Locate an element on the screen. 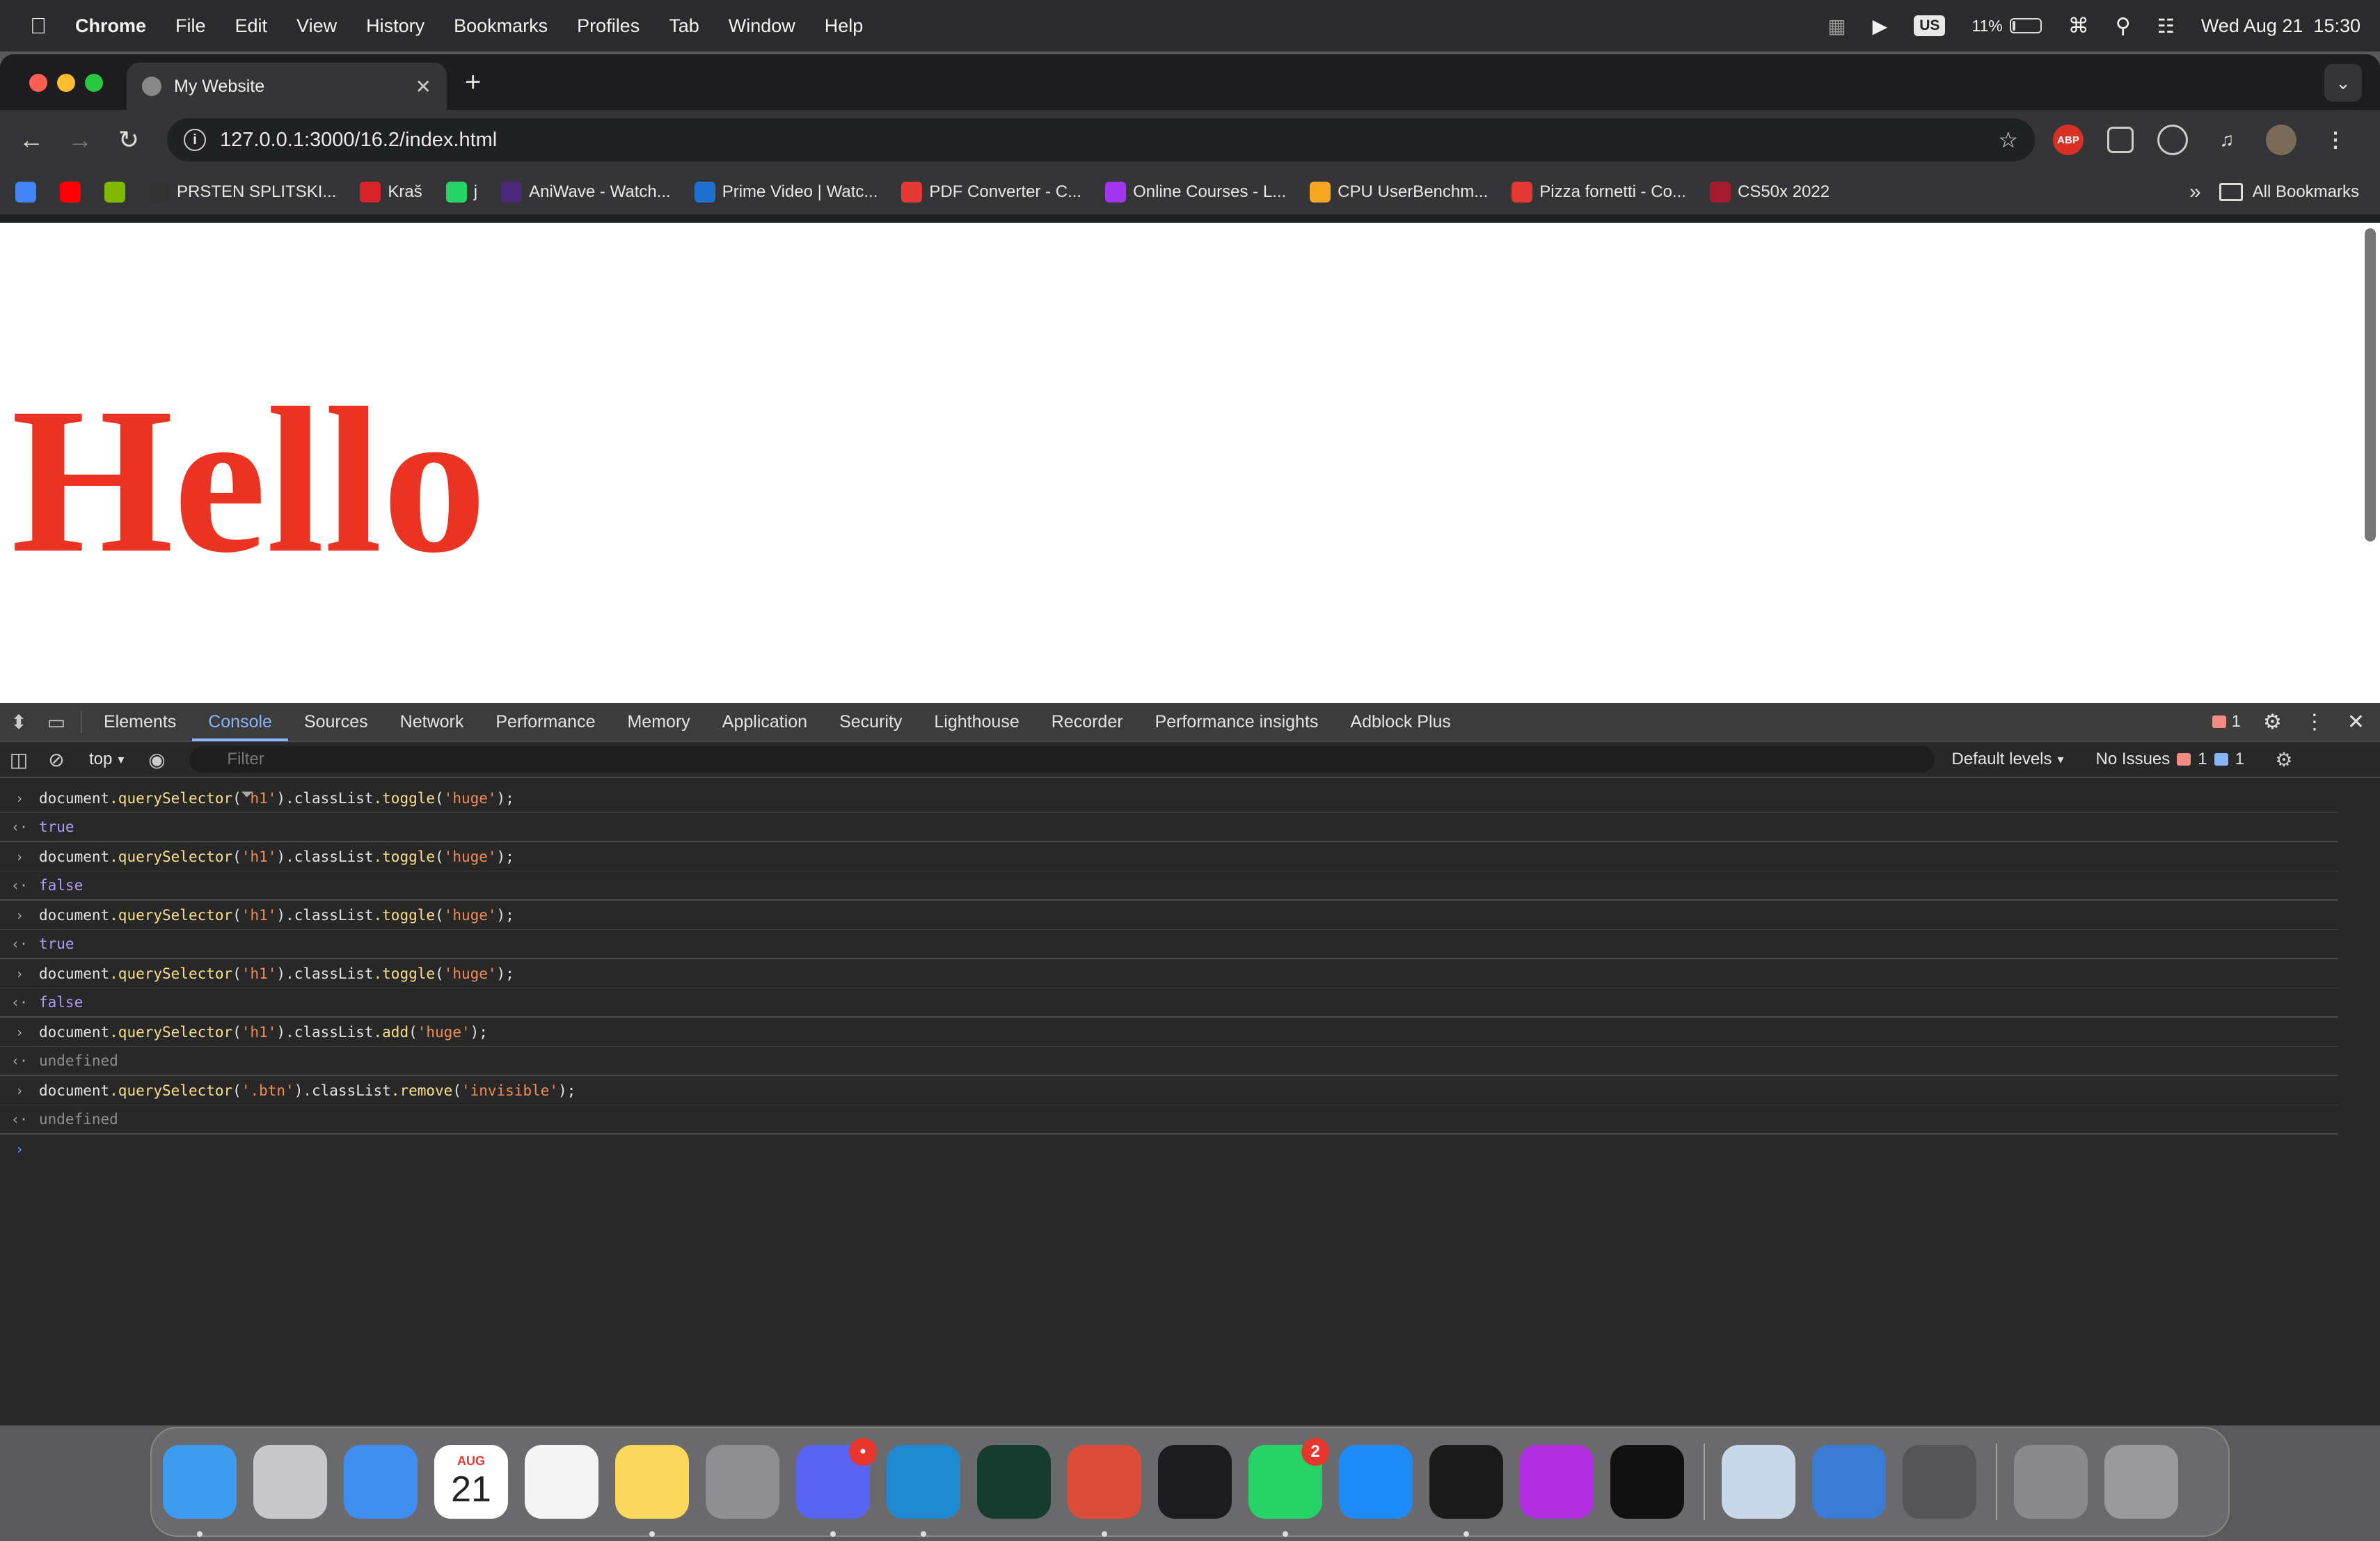 The width and height of the screenshot is (2380, 1541). menu-app-name: Chrome is located at coordinates (110, 26).